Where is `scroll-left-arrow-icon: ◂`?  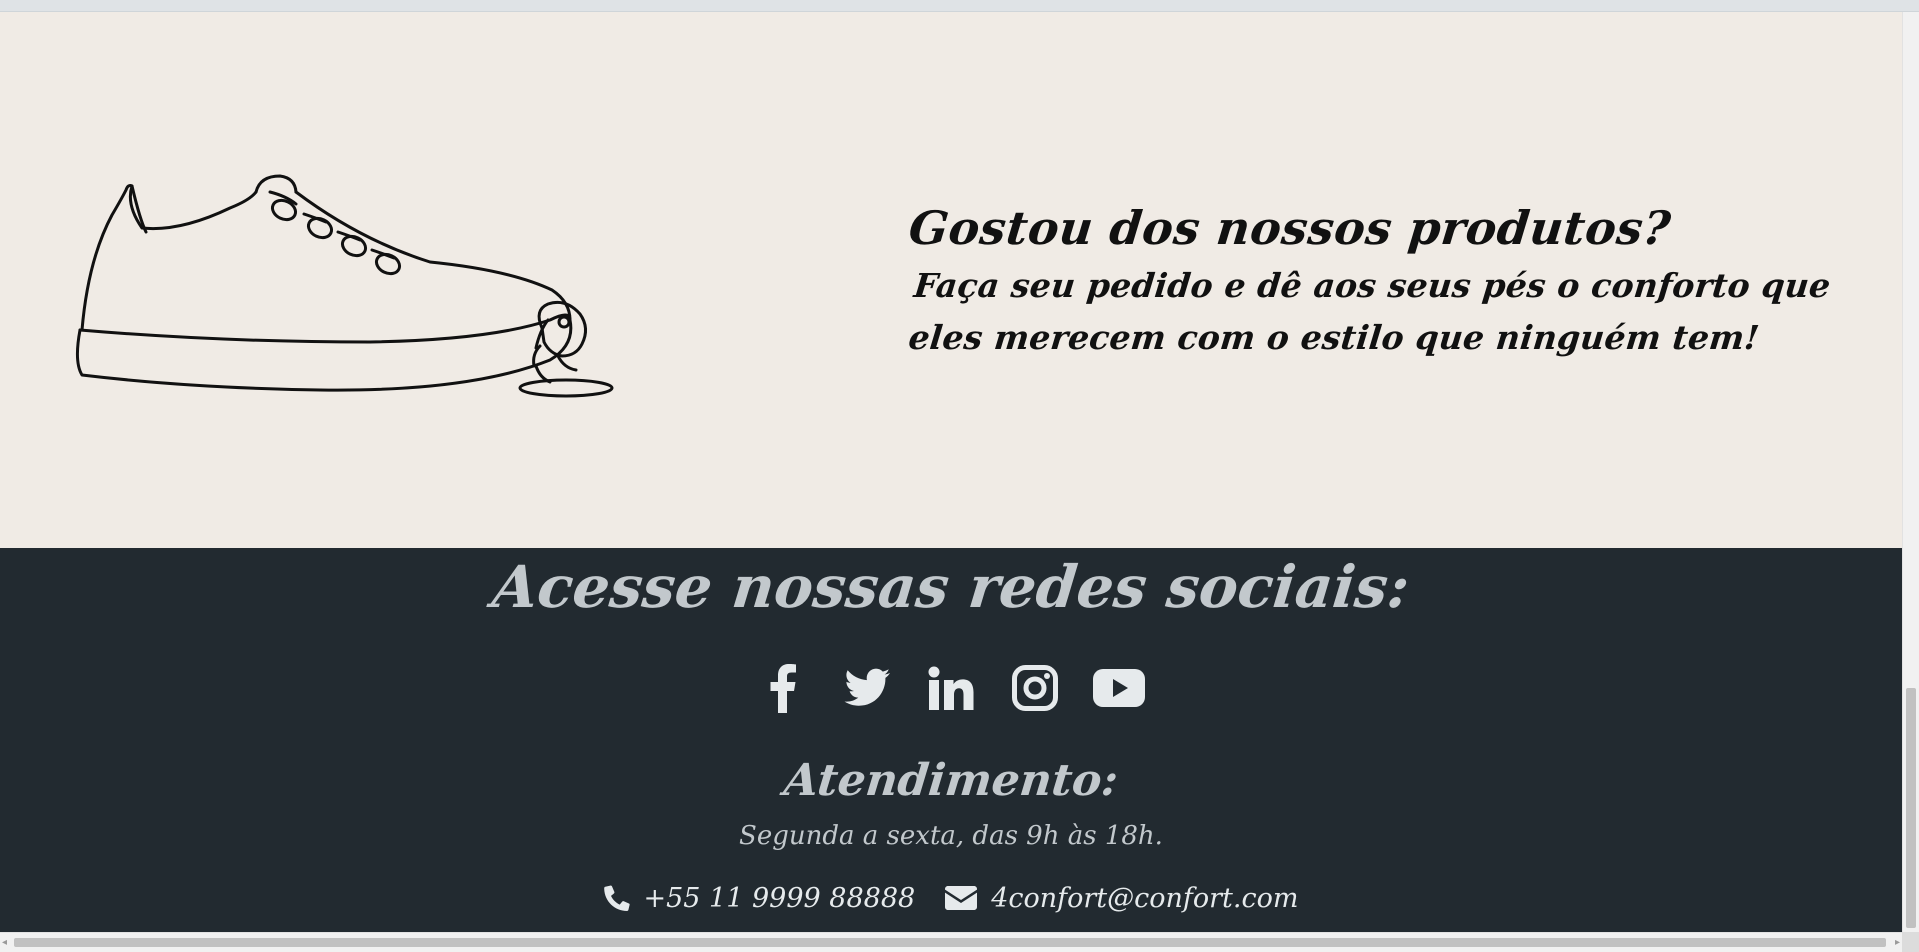
scroll-left-arrow-icon: ◂ is located at coordinates (7, 943).